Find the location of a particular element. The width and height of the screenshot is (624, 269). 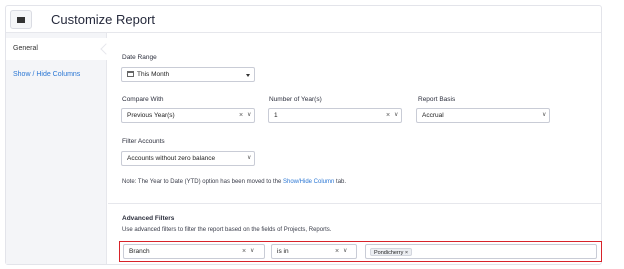

date-range-select: This Month is located at coordinates (188, 74).